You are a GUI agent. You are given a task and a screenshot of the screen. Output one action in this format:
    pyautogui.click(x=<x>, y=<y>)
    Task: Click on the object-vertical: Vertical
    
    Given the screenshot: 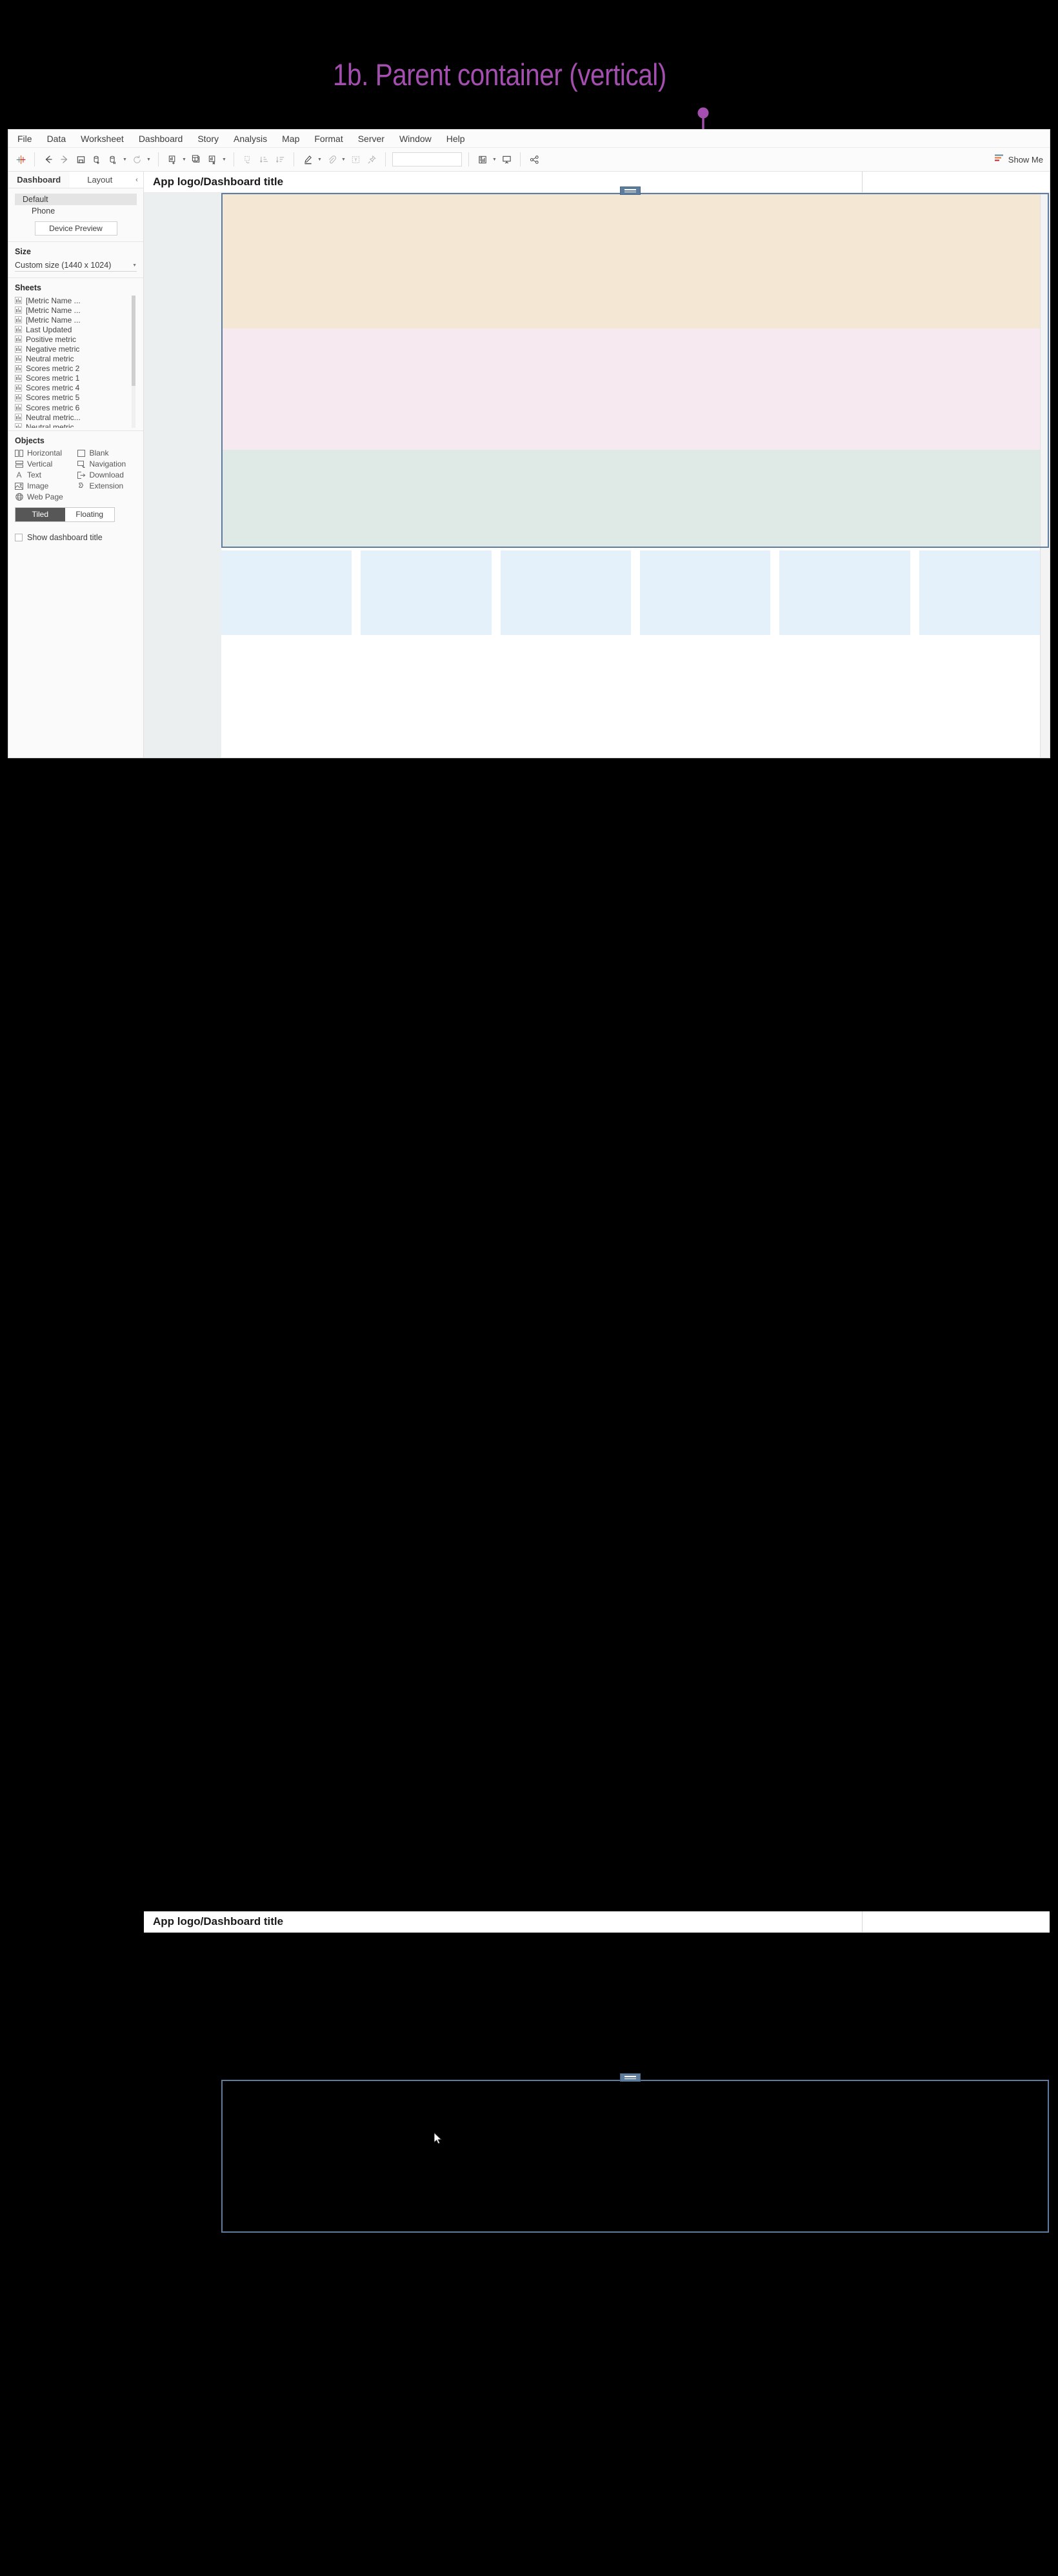 What is the action you would take?
    pyautogui.click(x=45, y=463)
    